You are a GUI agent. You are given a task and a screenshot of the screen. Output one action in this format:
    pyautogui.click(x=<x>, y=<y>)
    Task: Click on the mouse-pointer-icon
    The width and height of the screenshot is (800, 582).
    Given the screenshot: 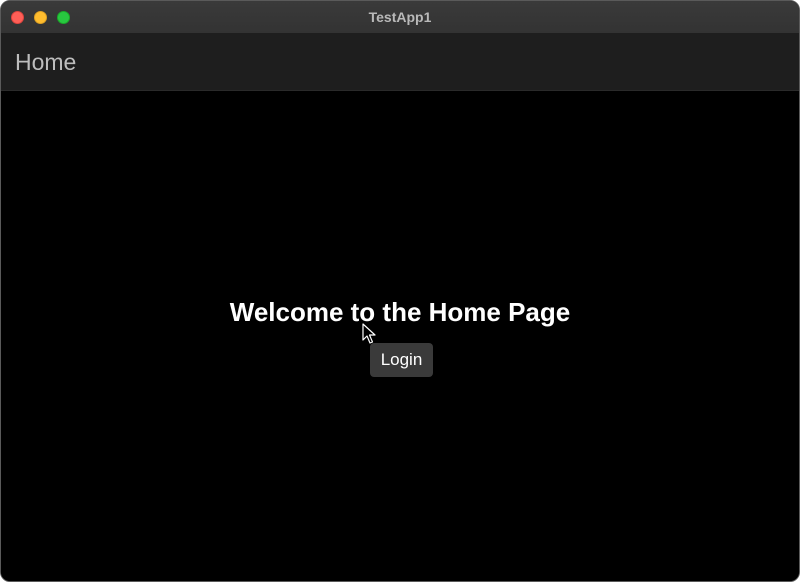 What is the action you would take?
    pyautogui.click(x=369, y=333)
    